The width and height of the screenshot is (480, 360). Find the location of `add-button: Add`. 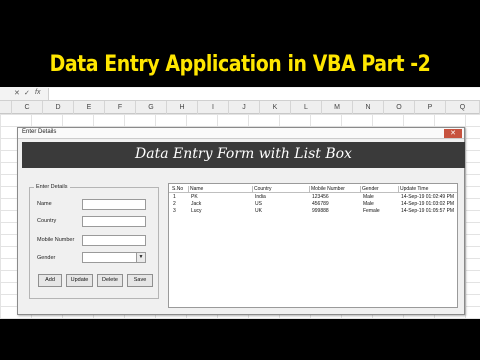

add-button: Add is located at coordinates (50, 280).